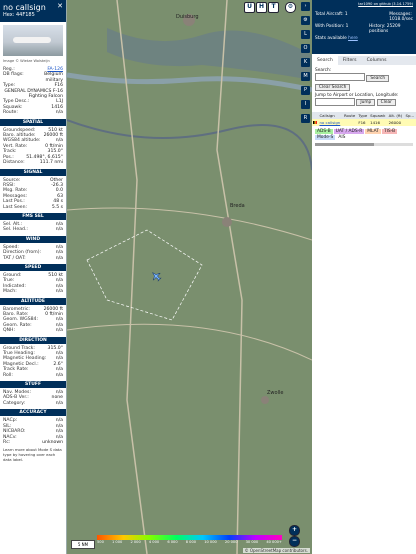 The height and width of the screenshot is (554, 416). I want to click on tab-search: Search, so click(325, 60).